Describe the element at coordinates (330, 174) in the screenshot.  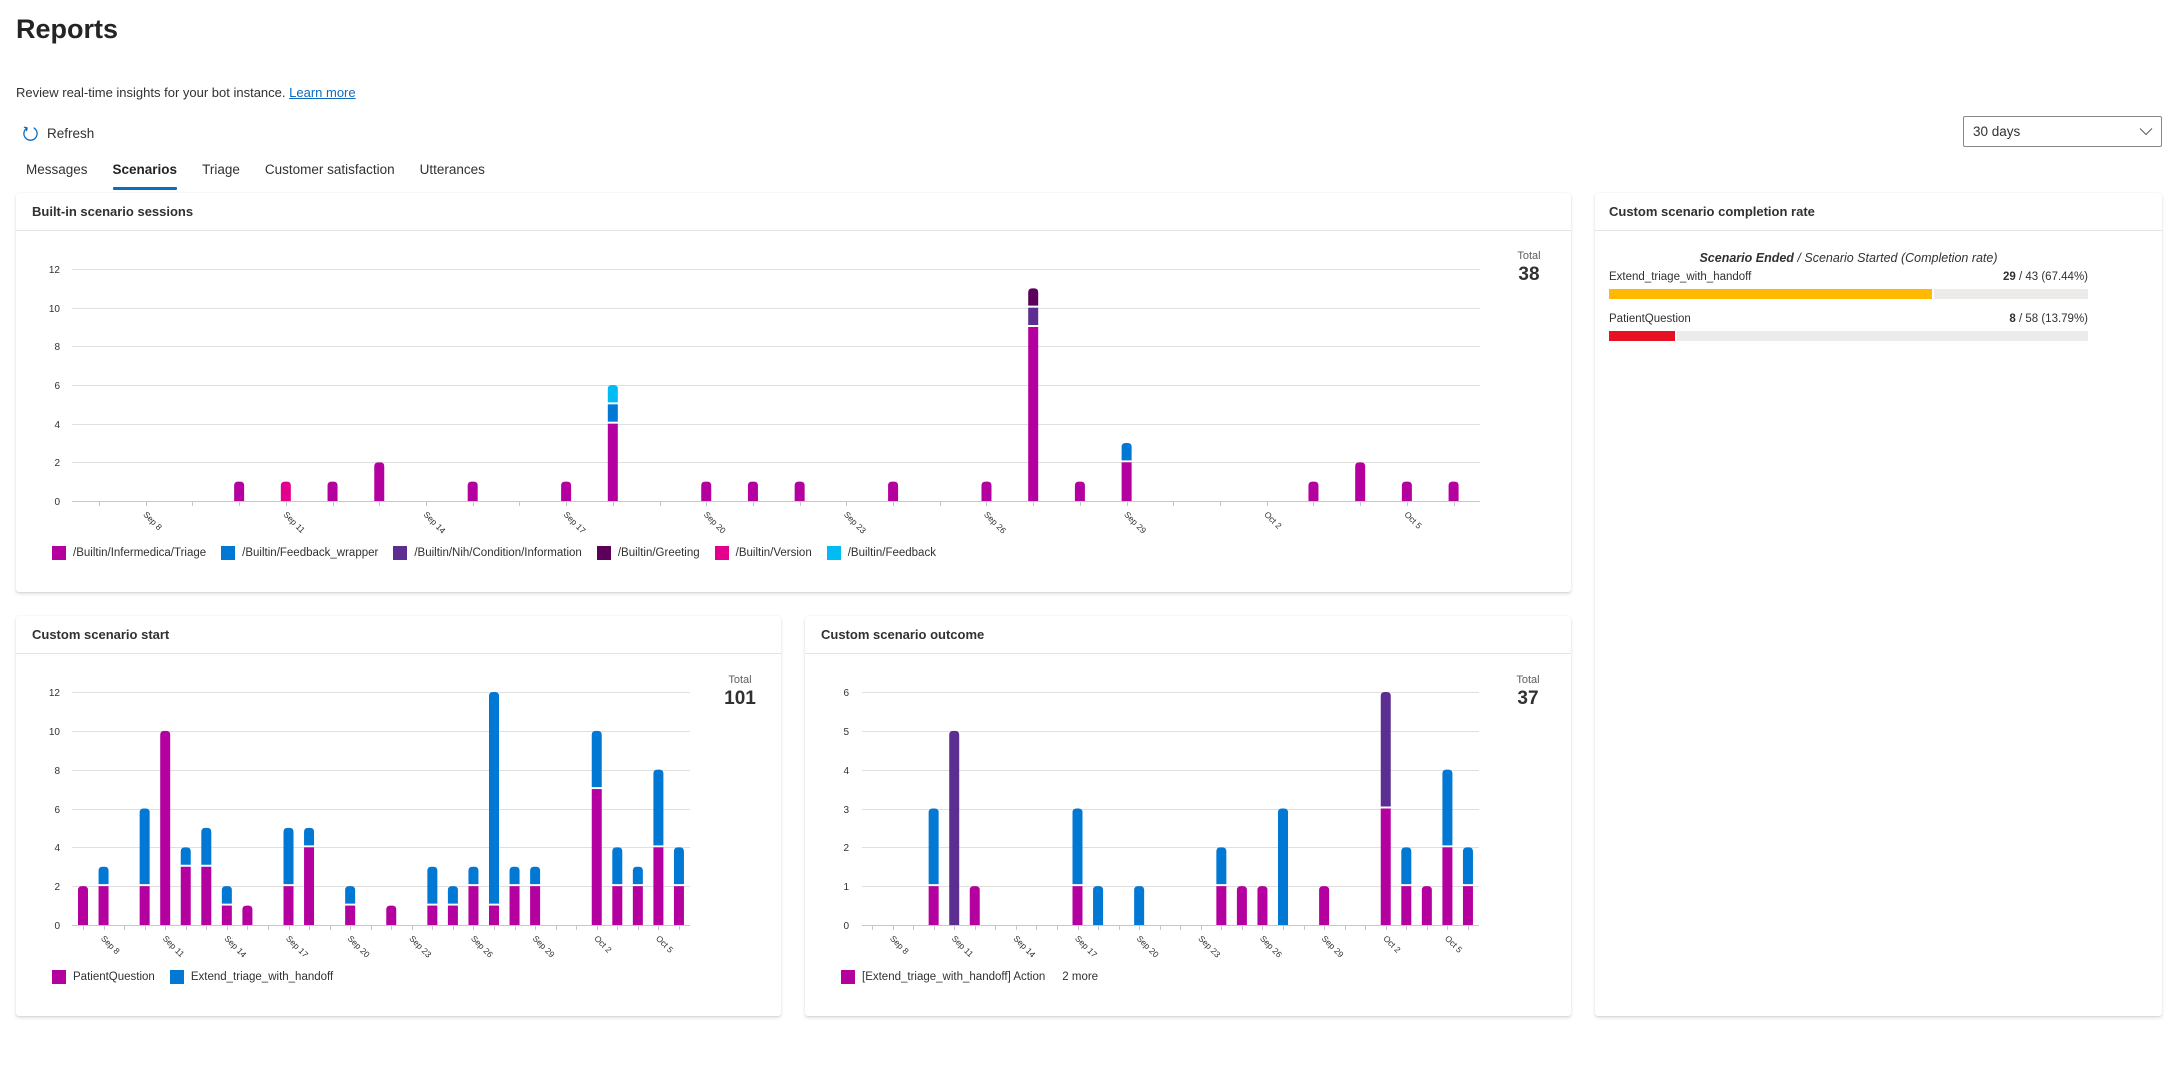
I see `tab-customer-satisfaction: Customer satisfaction` at that location.